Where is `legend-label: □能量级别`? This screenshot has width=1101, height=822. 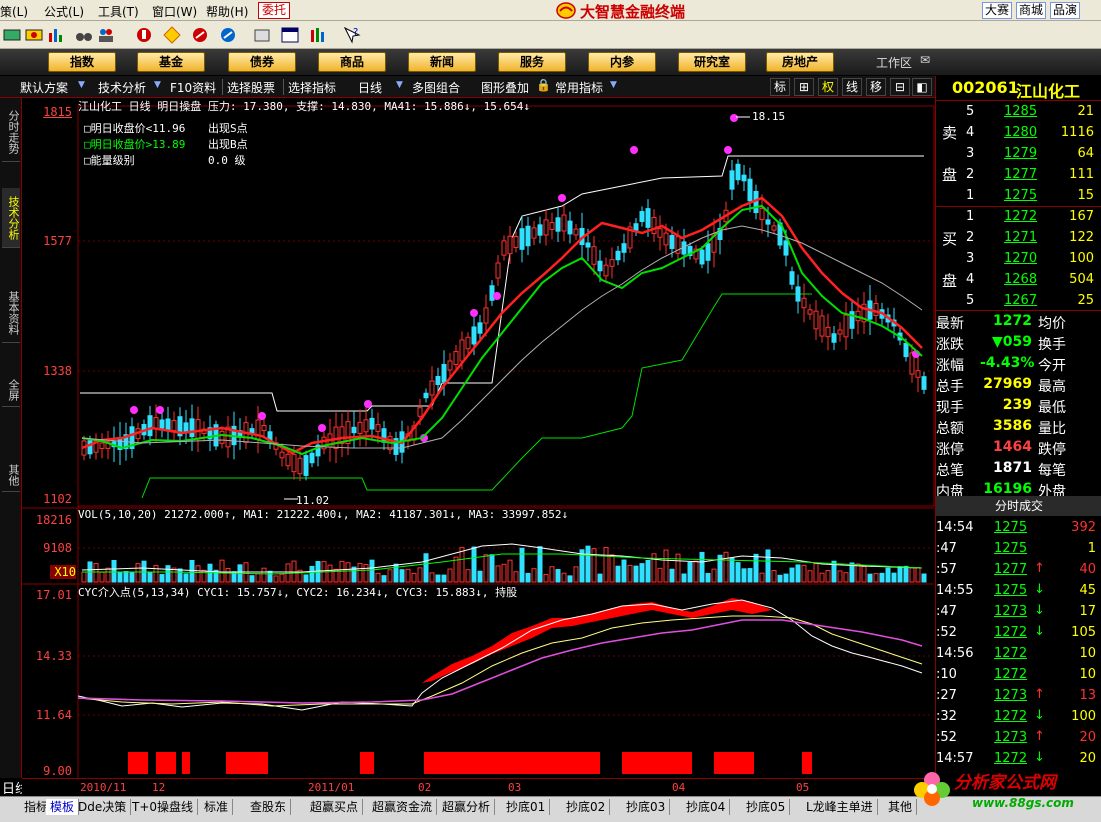
legend-label: □能量级别 is located at coordinates (109, 160).